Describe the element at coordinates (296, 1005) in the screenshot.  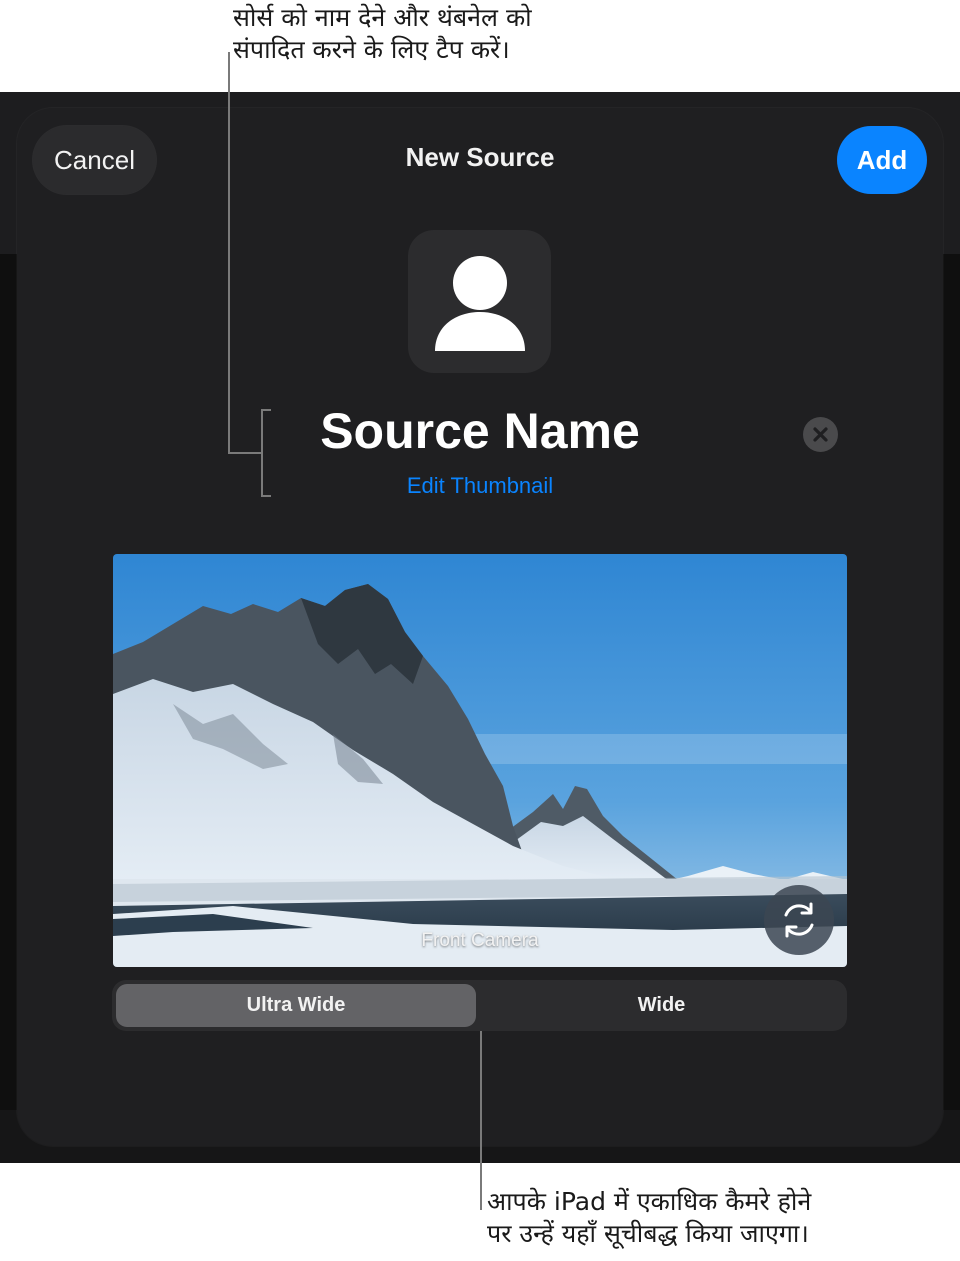
I see `segment-ultra-wide: Ultra Wide` at that location.